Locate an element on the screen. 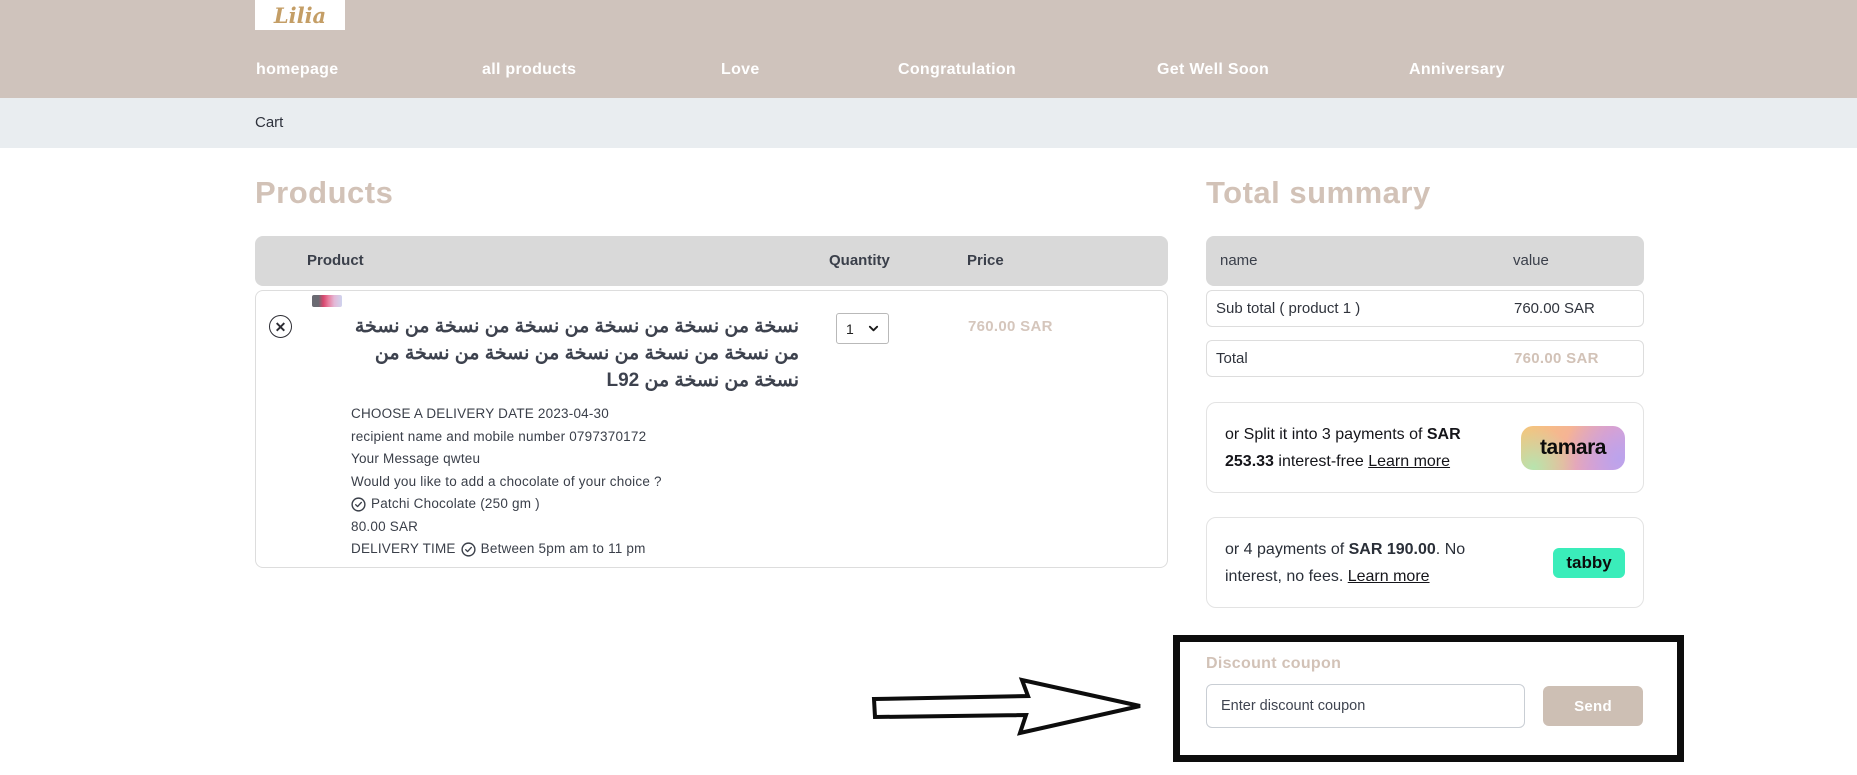 The height and width of the screenshot is (775, 1857). chocolate-choice-label: Patchi Chocolate (250 gm ) is located at coordinates (455, 503).